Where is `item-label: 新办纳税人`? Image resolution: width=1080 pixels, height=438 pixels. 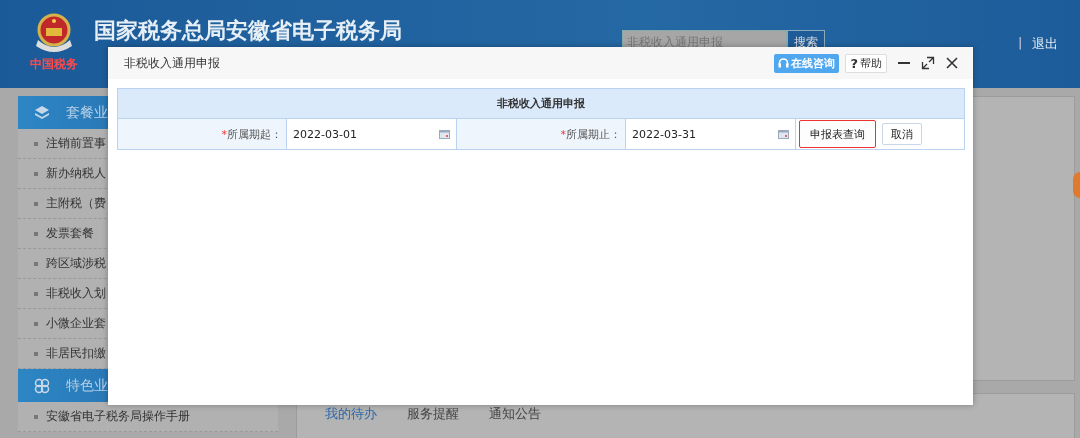 item-label: 新办纳税人 is located at coordinates (76, 173).